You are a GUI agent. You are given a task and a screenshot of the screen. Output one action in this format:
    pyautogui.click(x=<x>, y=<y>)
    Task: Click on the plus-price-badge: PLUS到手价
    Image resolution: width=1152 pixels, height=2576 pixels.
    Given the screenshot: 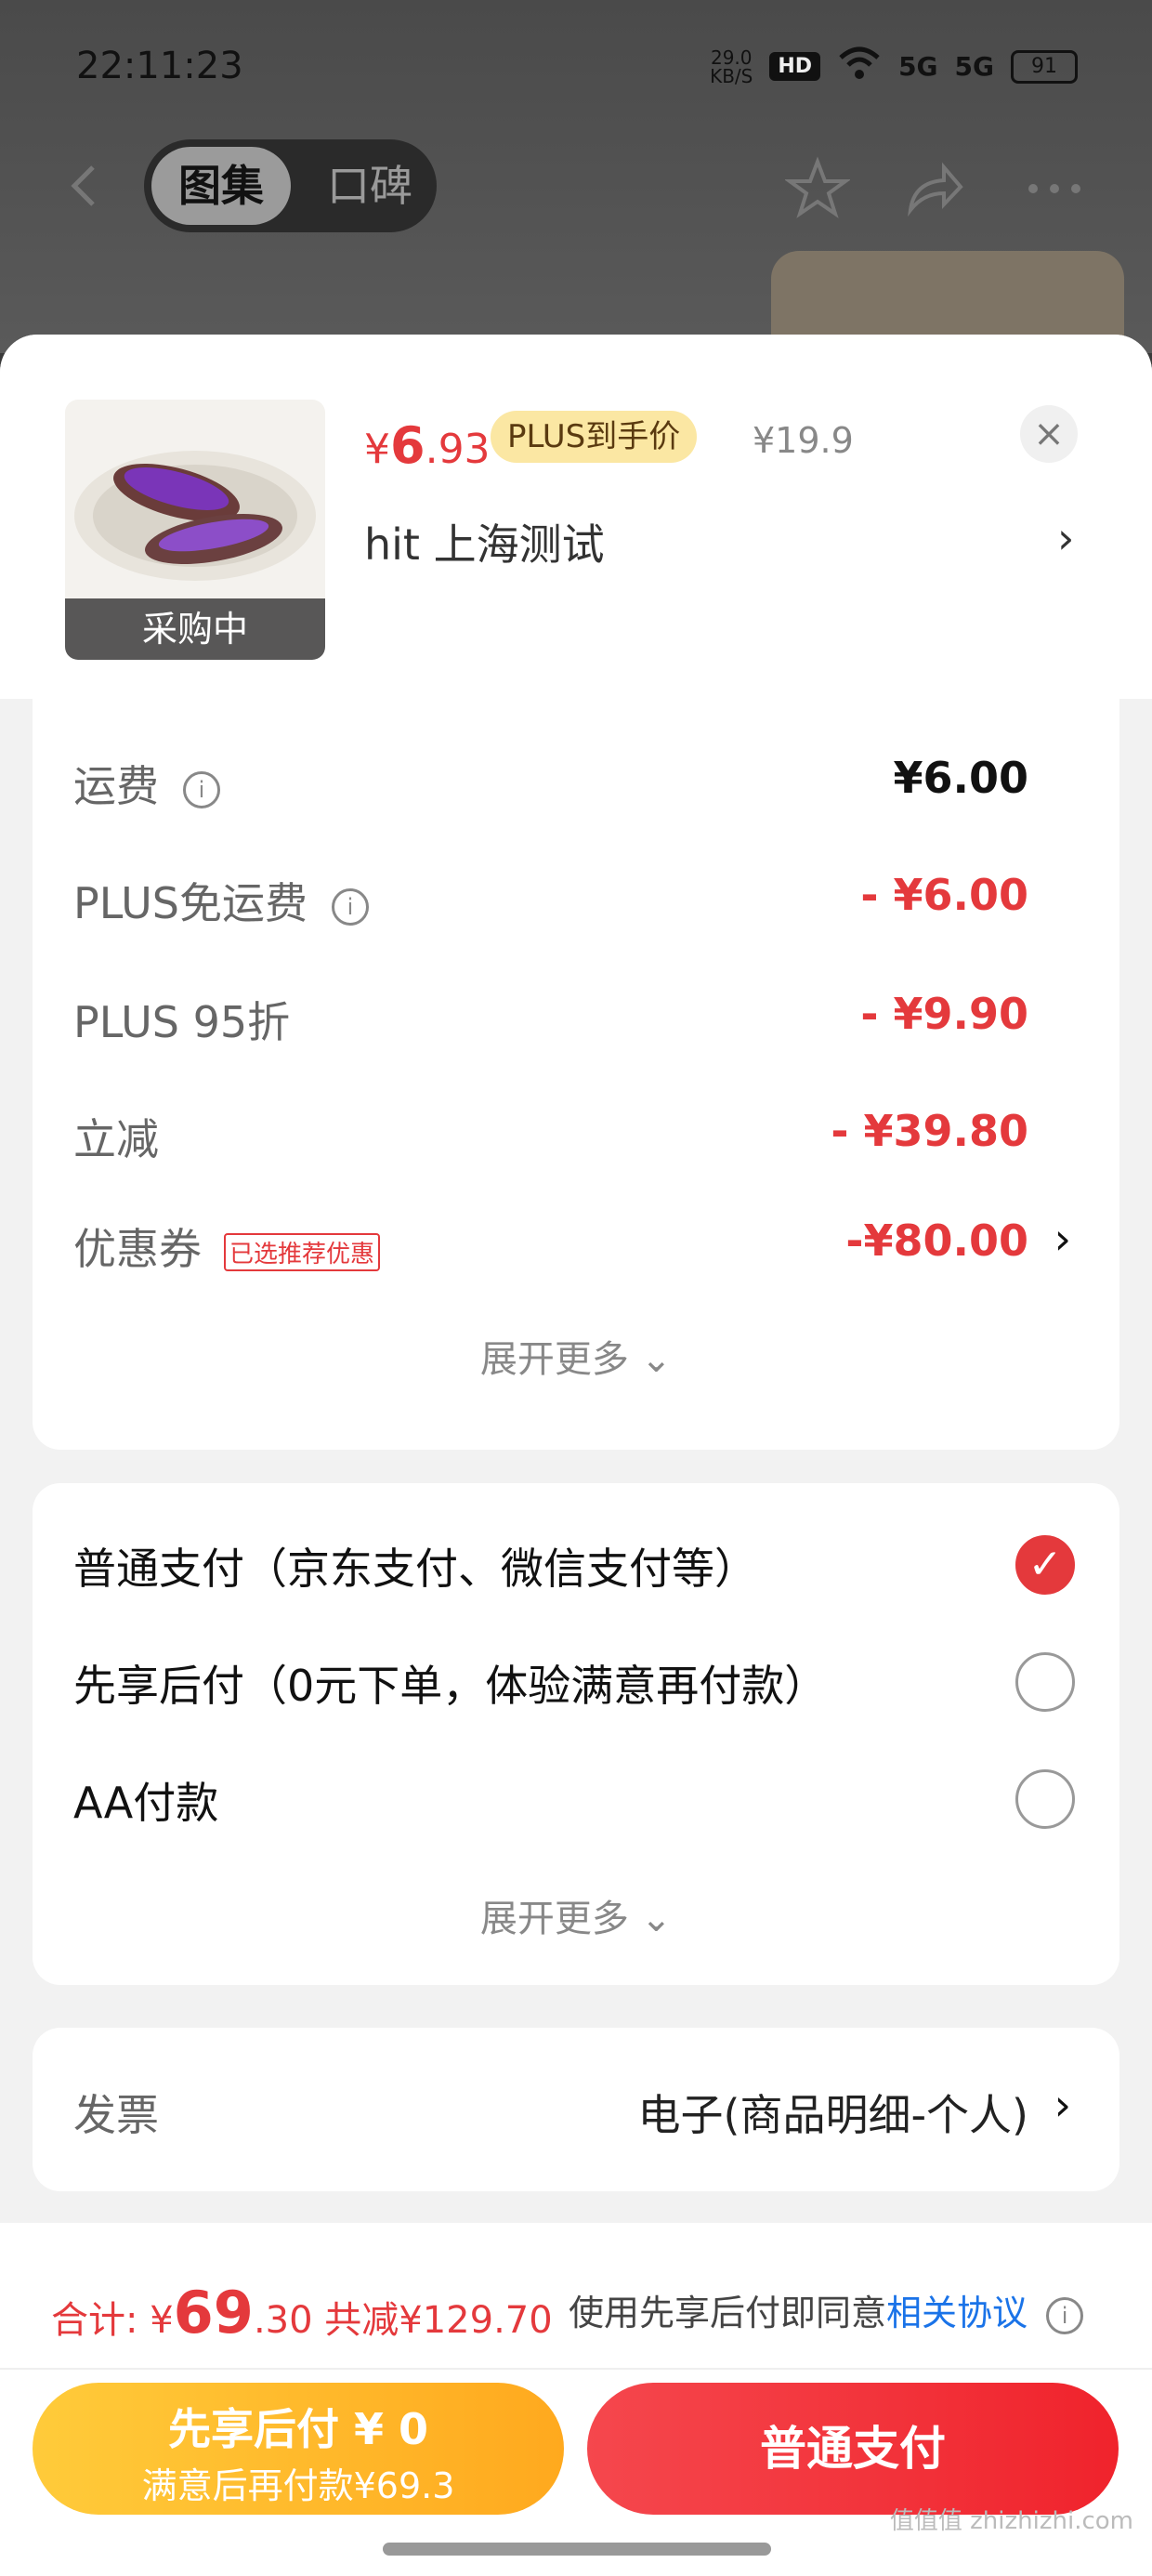 What is the action you would take?
    pyautogui.click(x=594, y=437)
    